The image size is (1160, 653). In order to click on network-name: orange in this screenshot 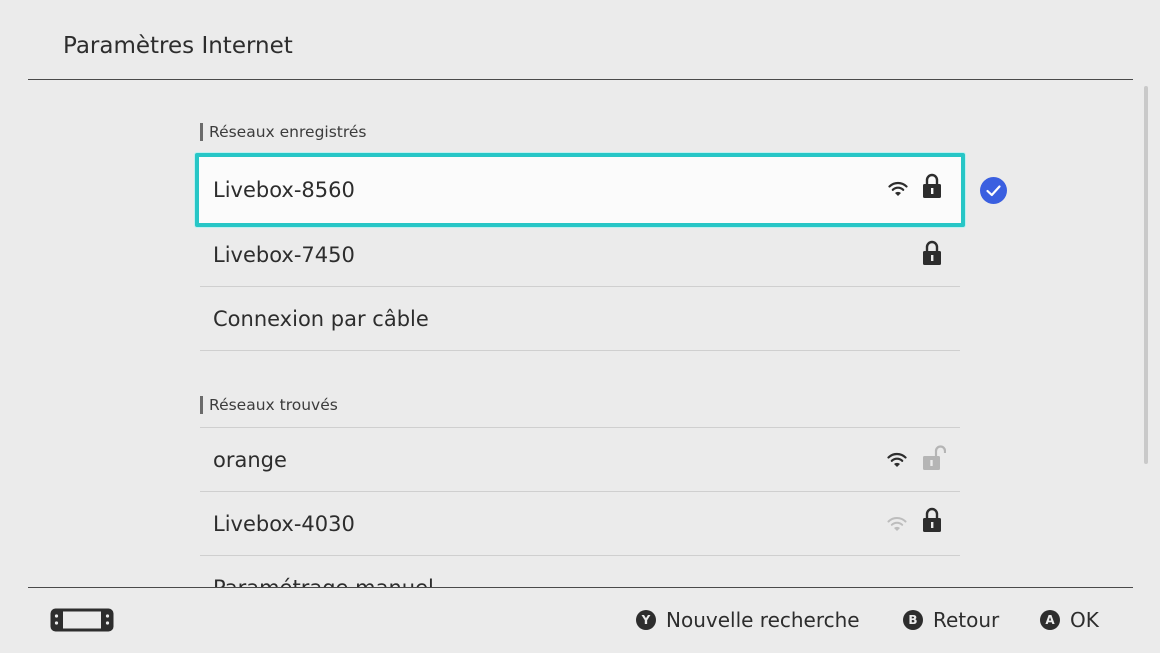, I will do `click(250, 460)`.